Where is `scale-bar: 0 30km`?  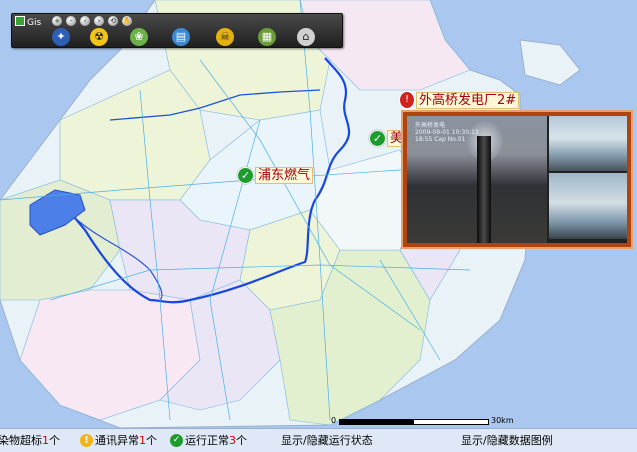
scale-bar: 0 30km is located at coordinates (422, 421).